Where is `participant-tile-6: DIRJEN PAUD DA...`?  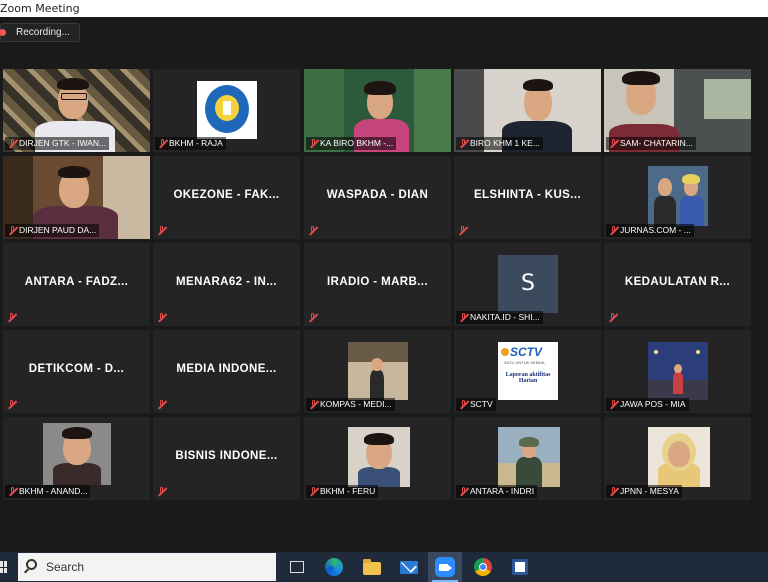
participant-tile-6: DIRJEN PAUD DA... is located at coordinates (76, 197).